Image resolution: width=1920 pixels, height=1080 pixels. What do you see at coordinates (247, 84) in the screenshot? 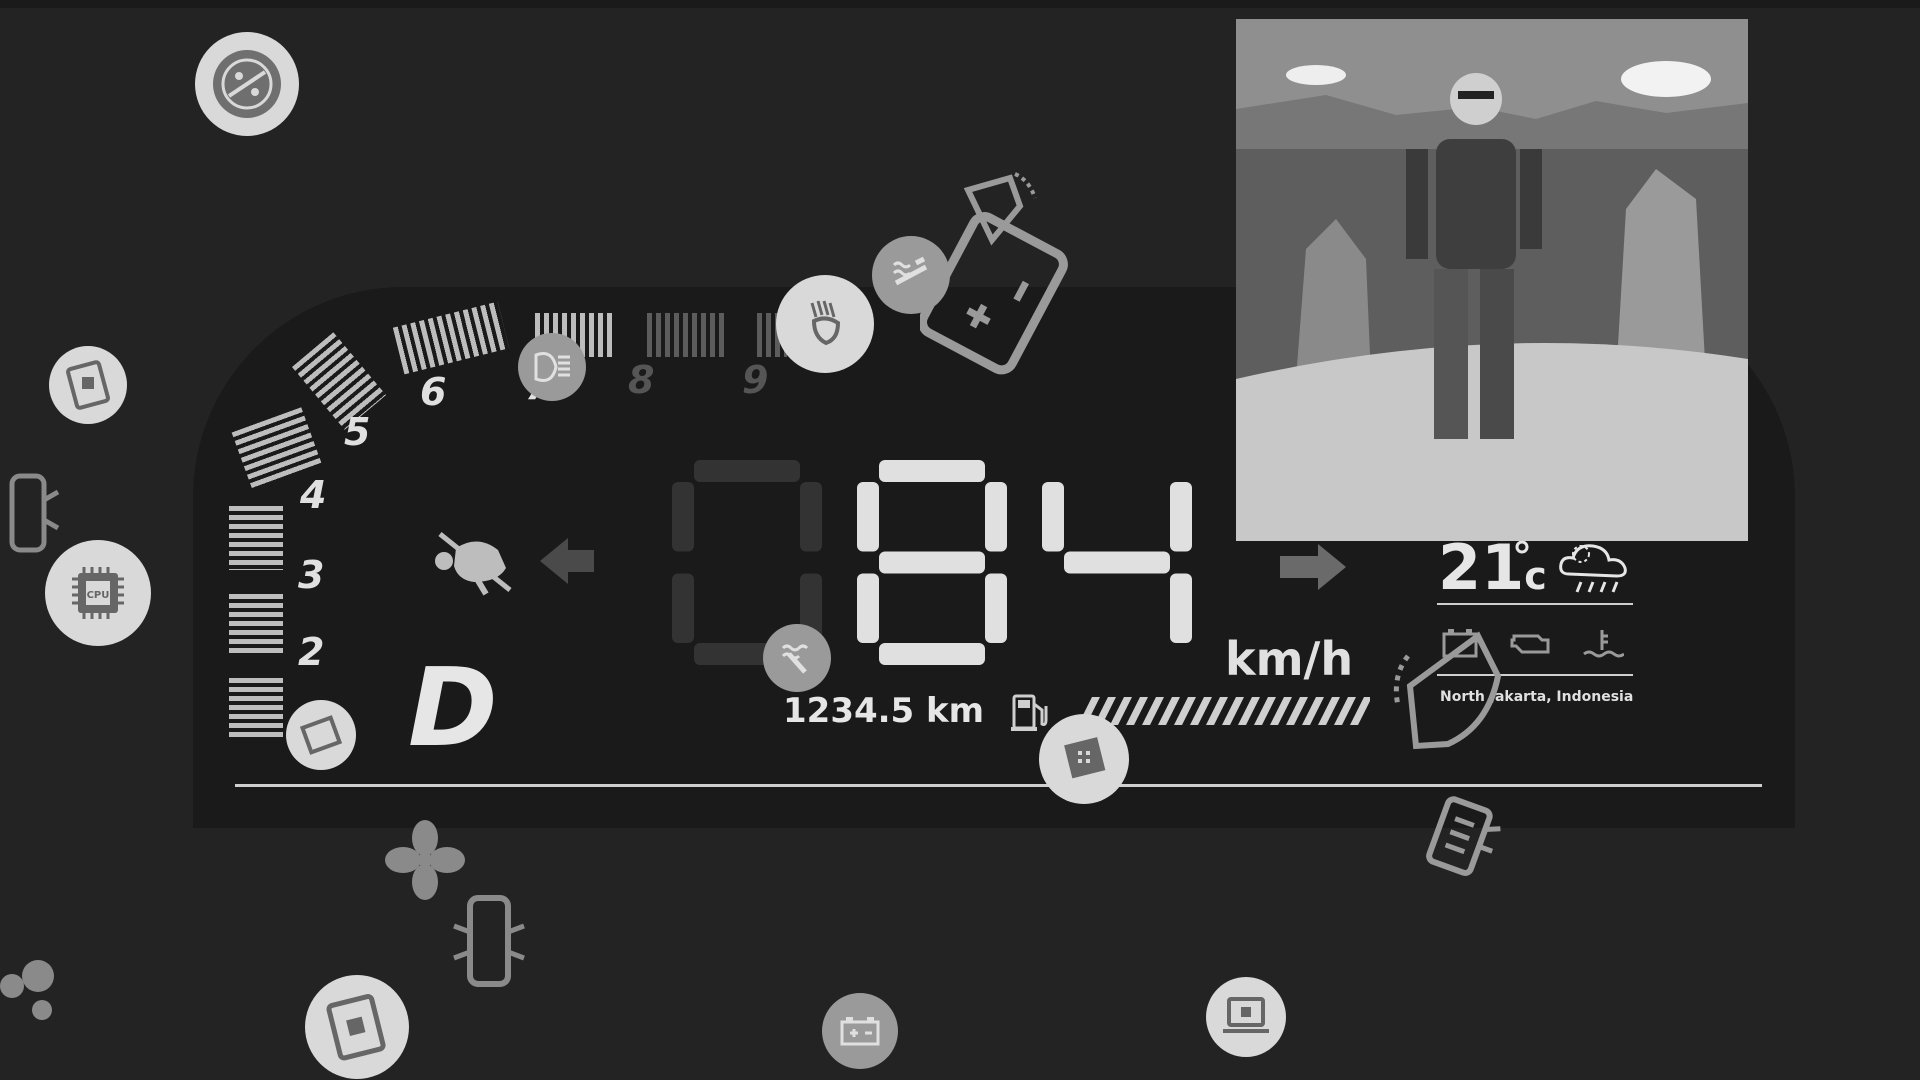
I see `circuit-icon` at bounding box center [247, 84].